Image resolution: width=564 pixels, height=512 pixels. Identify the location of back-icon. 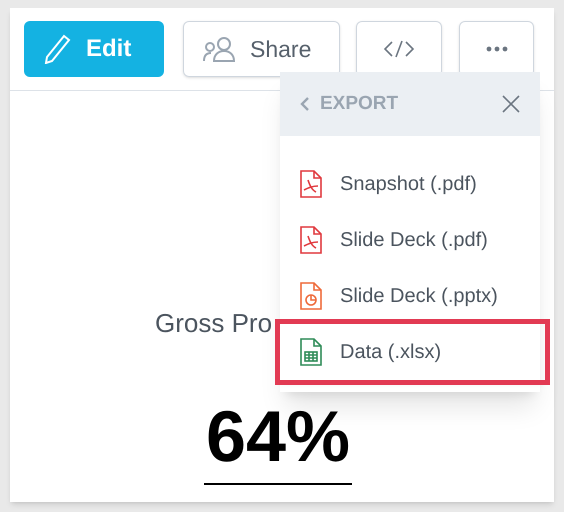
(305, 104).